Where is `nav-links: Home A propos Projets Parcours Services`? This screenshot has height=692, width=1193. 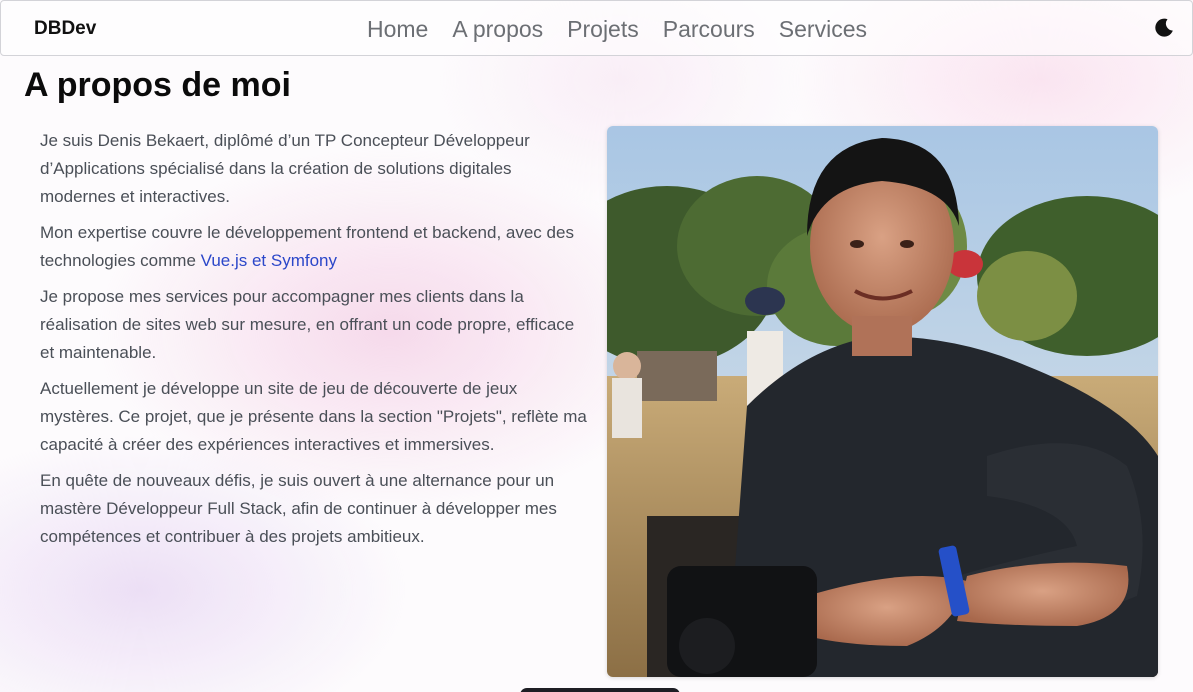 nav-links: Home A propos Projets Parcours Services is located at coordinates (617, 29).